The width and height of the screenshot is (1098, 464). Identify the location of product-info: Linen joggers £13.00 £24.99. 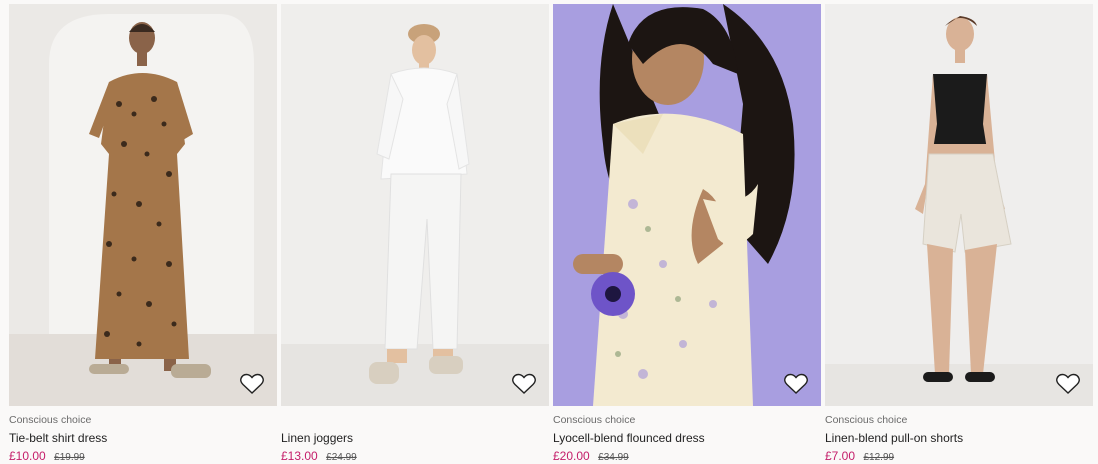
(415, 435).